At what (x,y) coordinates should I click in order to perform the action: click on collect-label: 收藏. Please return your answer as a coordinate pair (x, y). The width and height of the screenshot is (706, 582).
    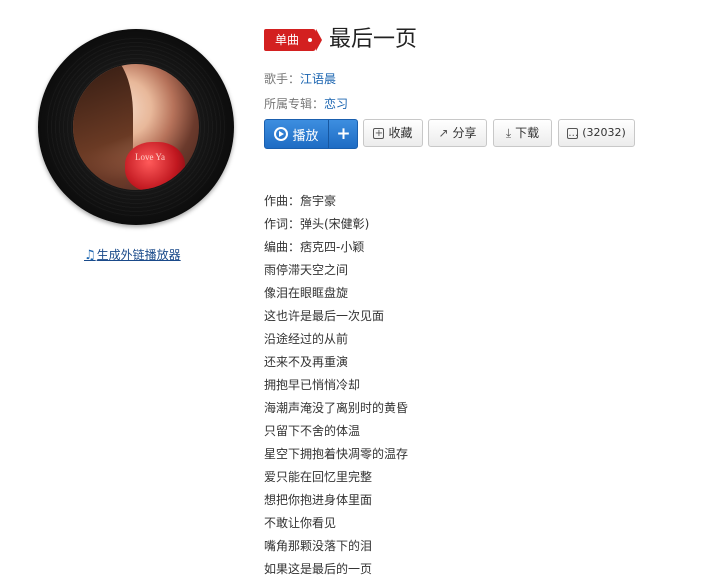
    Looking at the image, I should click on (400, 133).